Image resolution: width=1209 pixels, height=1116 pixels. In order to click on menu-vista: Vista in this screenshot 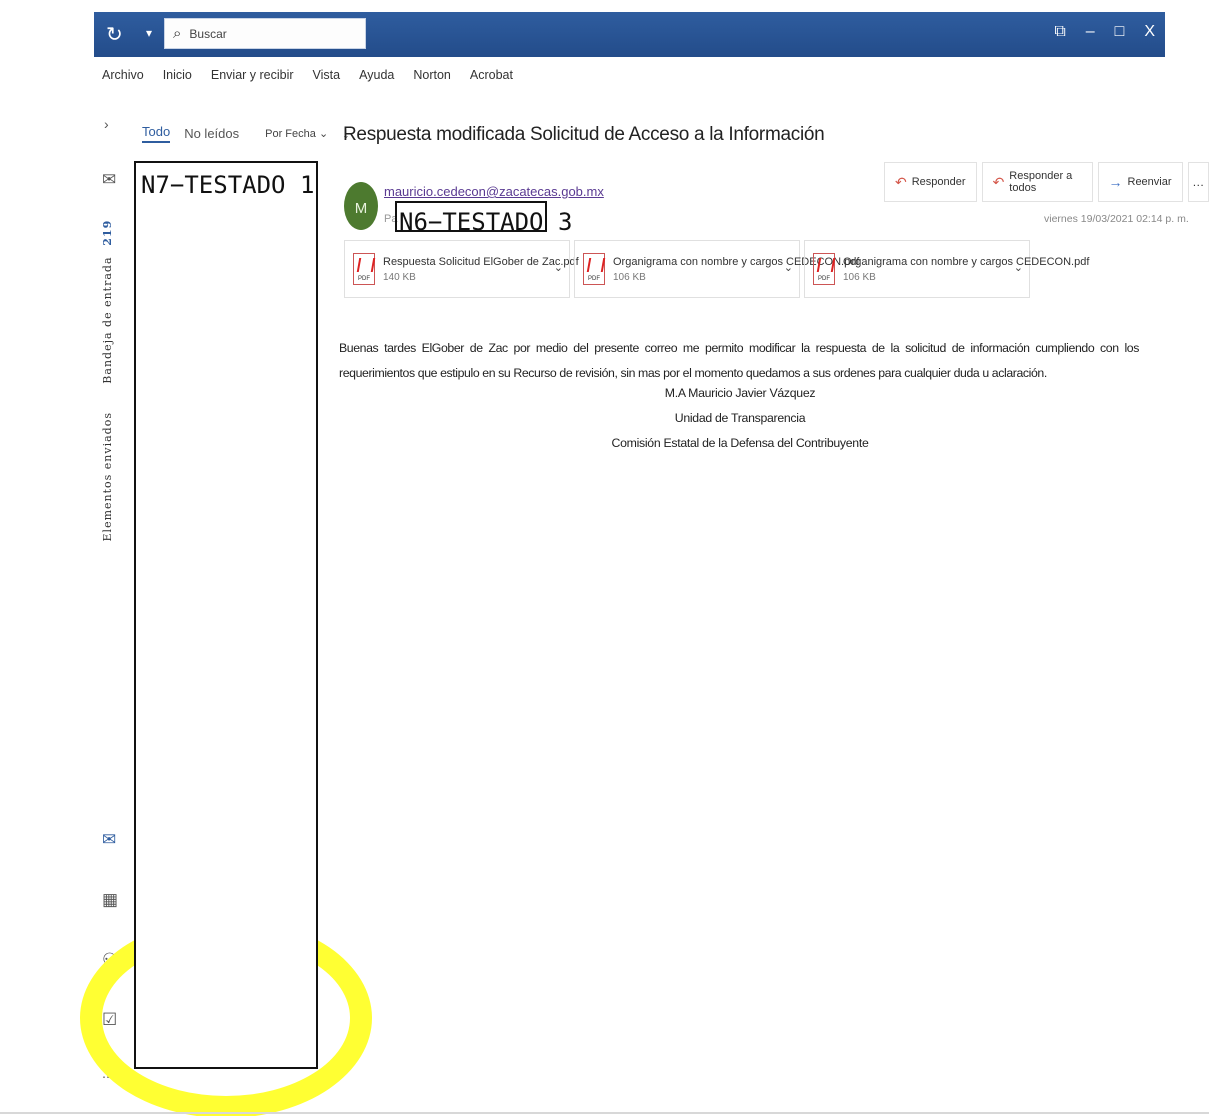, I will do `click(327, 75)`.